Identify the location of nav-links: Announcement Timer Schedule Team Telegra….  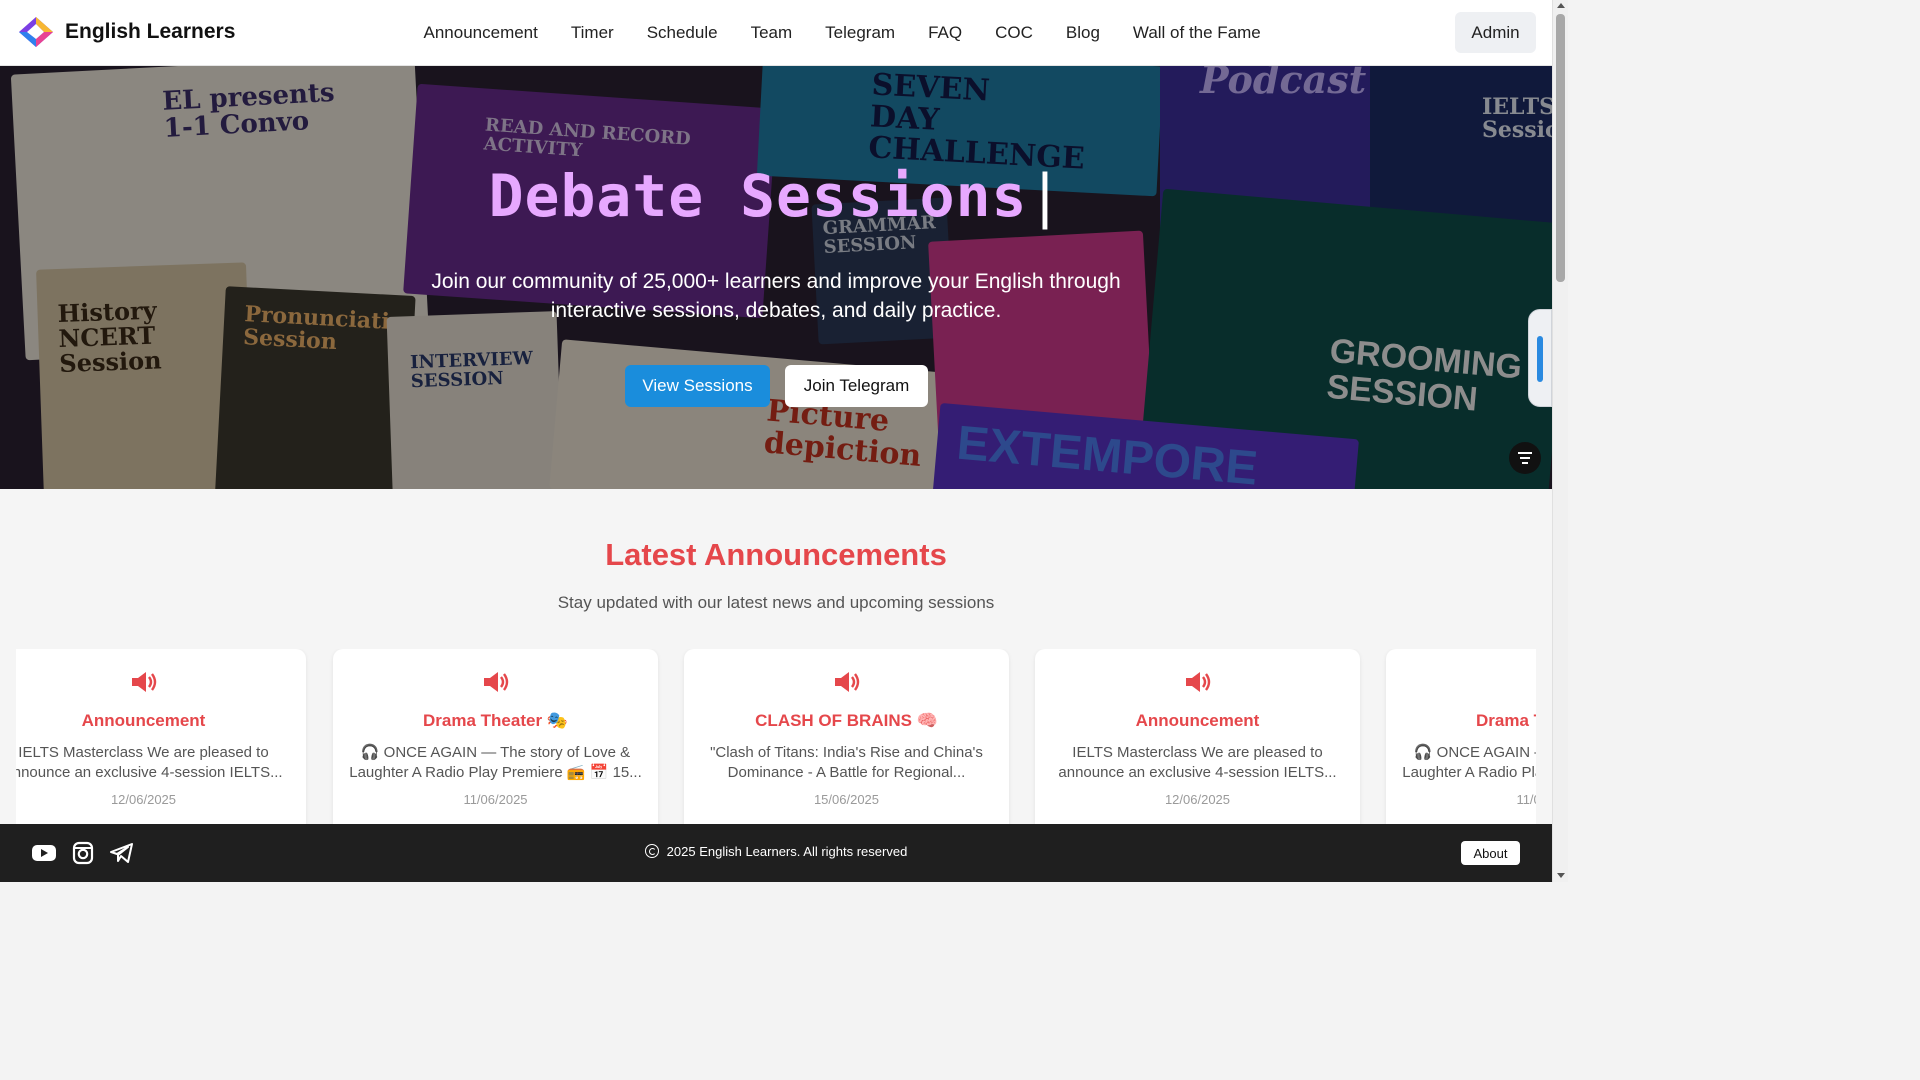
(842, 33).